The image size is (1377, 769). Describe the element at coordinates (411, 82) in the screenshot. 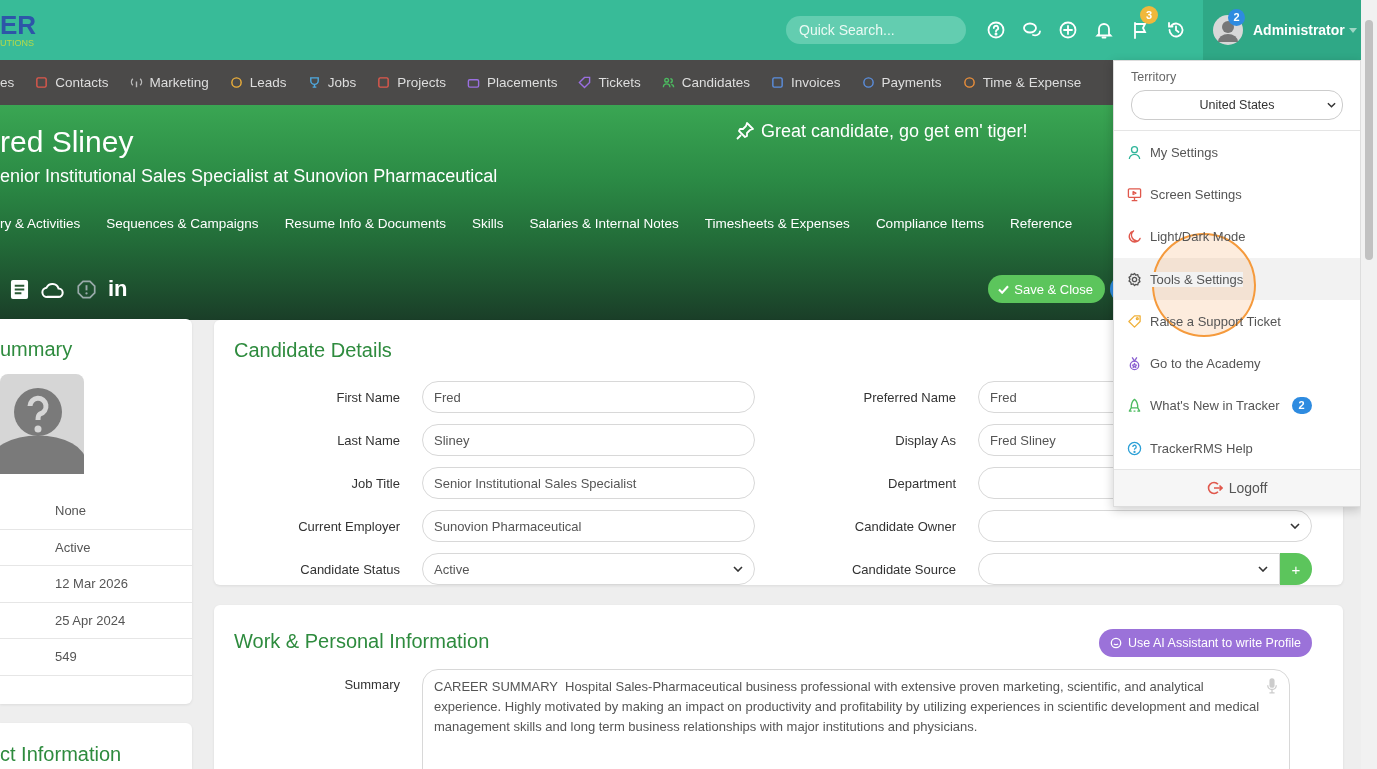

I see `nav-link: Projects` at that location.